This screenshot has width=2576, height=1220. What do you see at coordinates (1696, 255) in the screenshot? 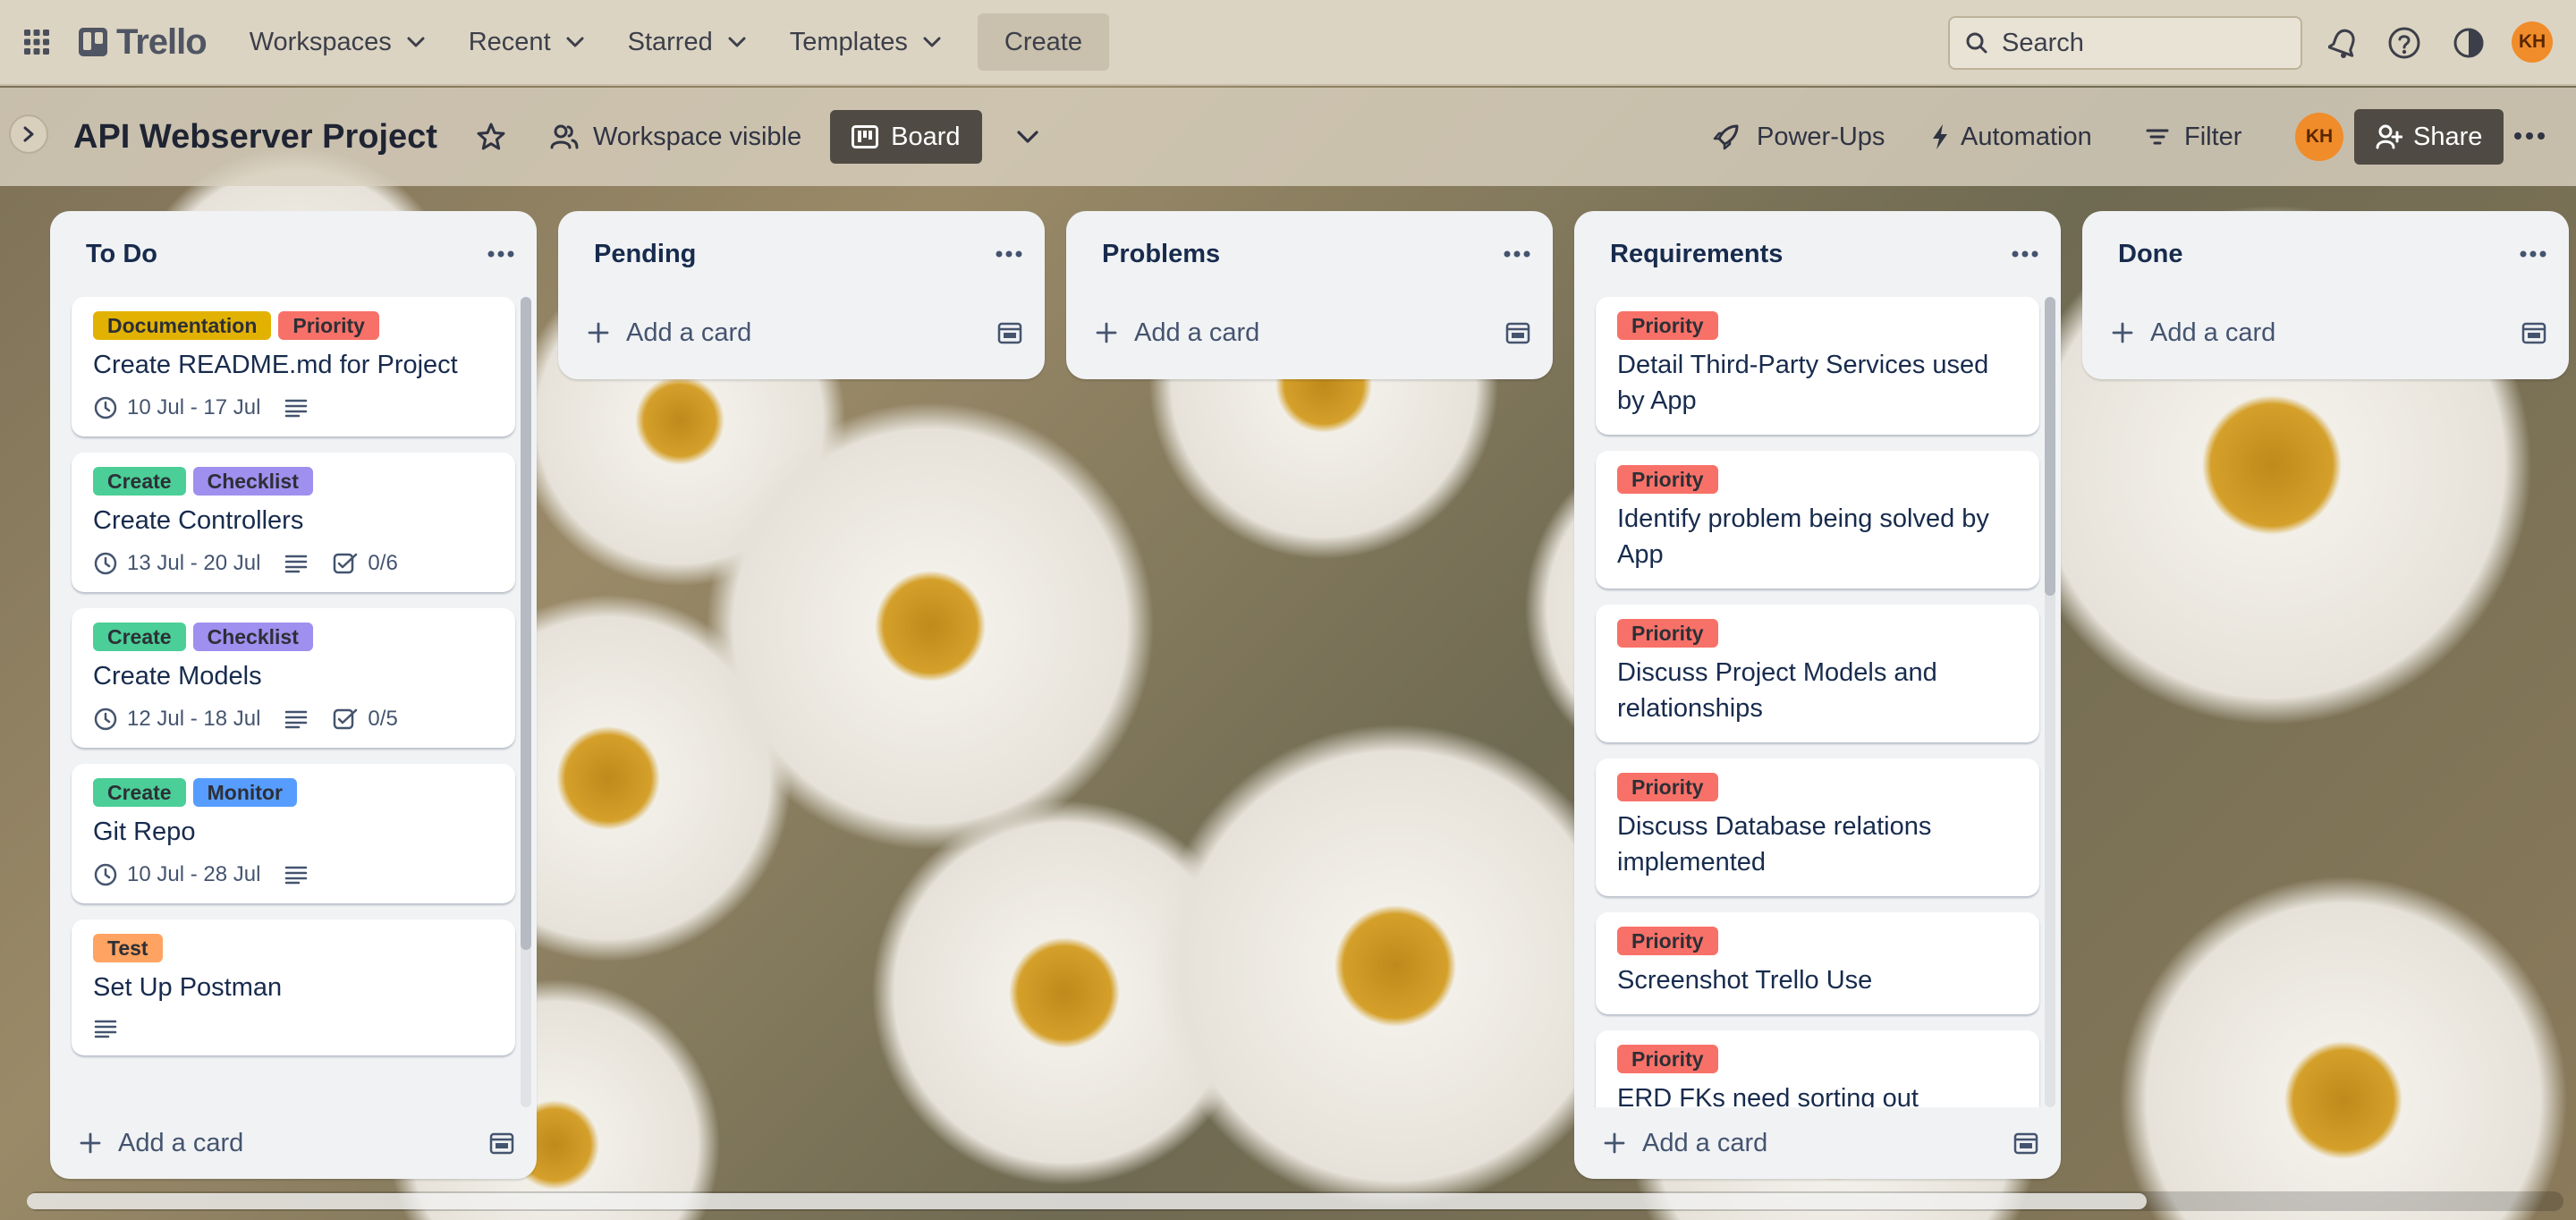
I see `list-title: Requirements` at bounding box center [1696, 255].